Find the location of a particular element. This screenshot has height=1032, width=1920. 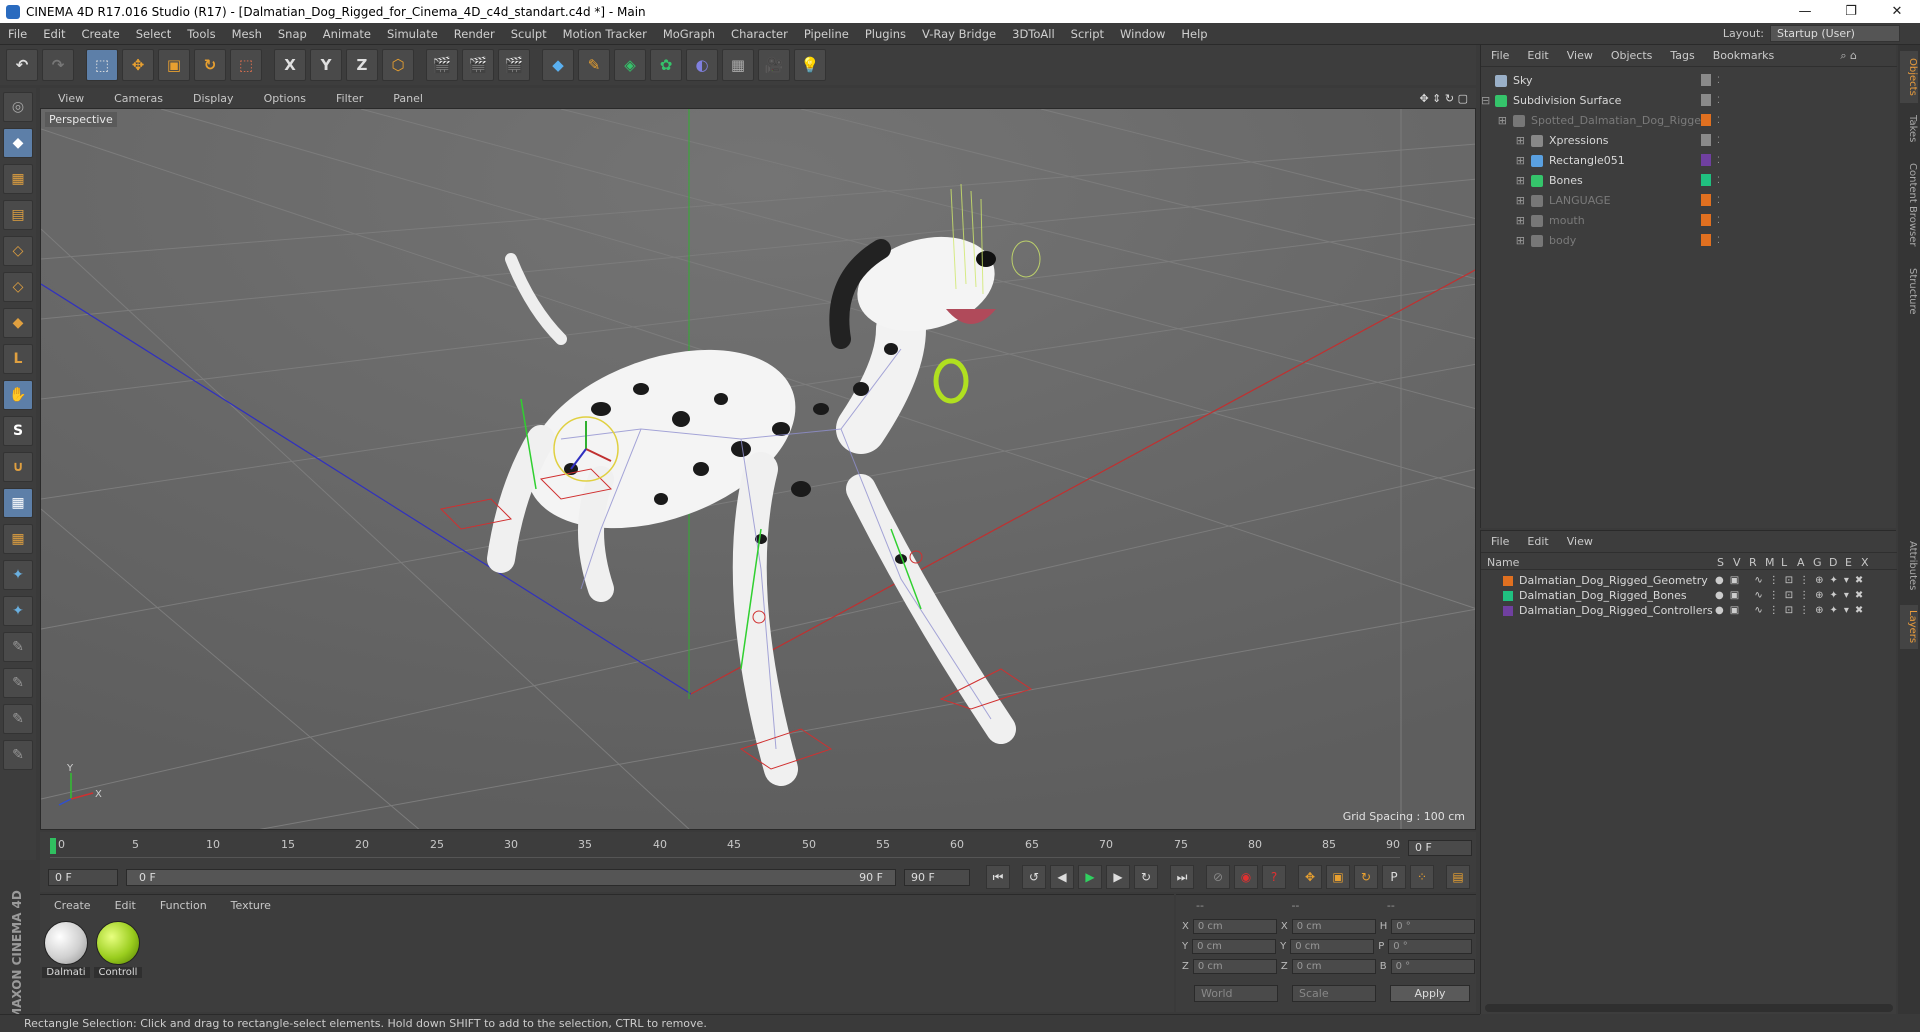

points-mode-icon: ◇ is located at coordinates (18, 251).